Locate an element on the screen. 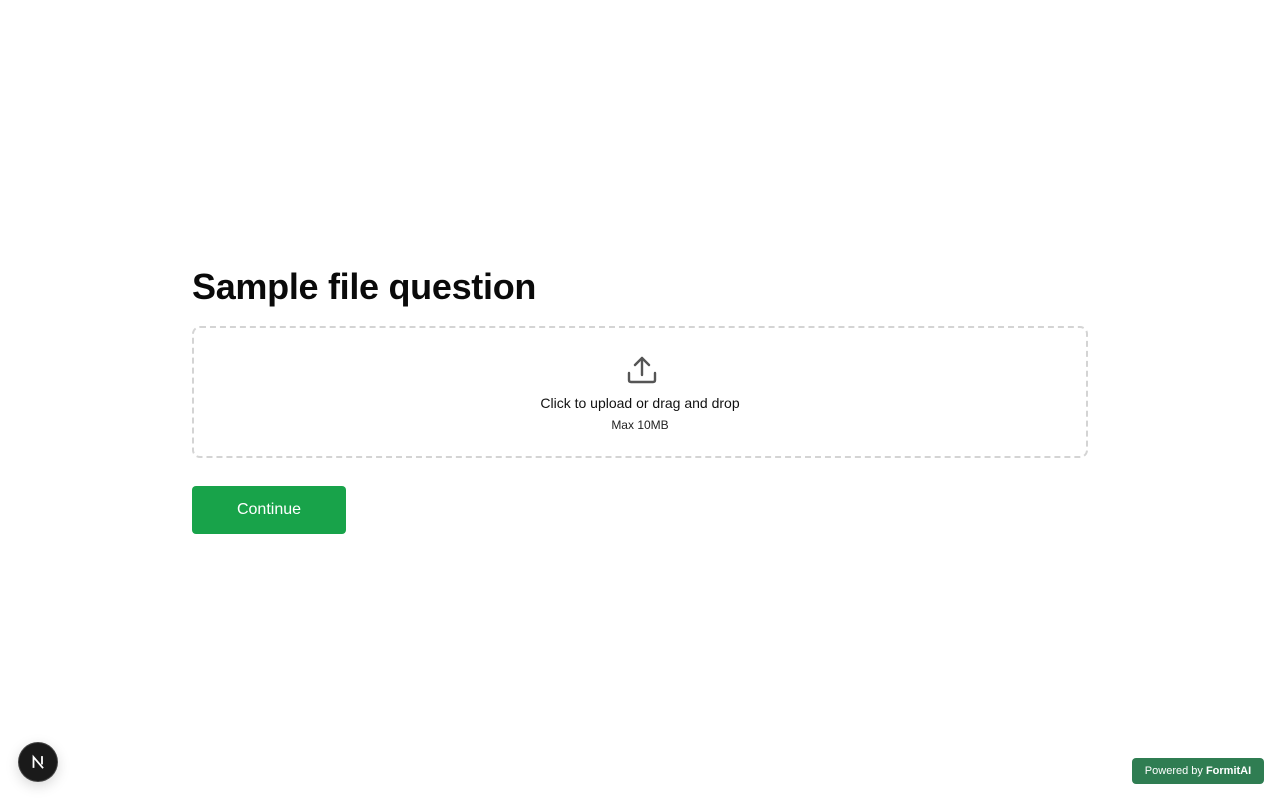 This screenshot has width=1280, height=800. upload-icon is located at coordinates (642, 370).